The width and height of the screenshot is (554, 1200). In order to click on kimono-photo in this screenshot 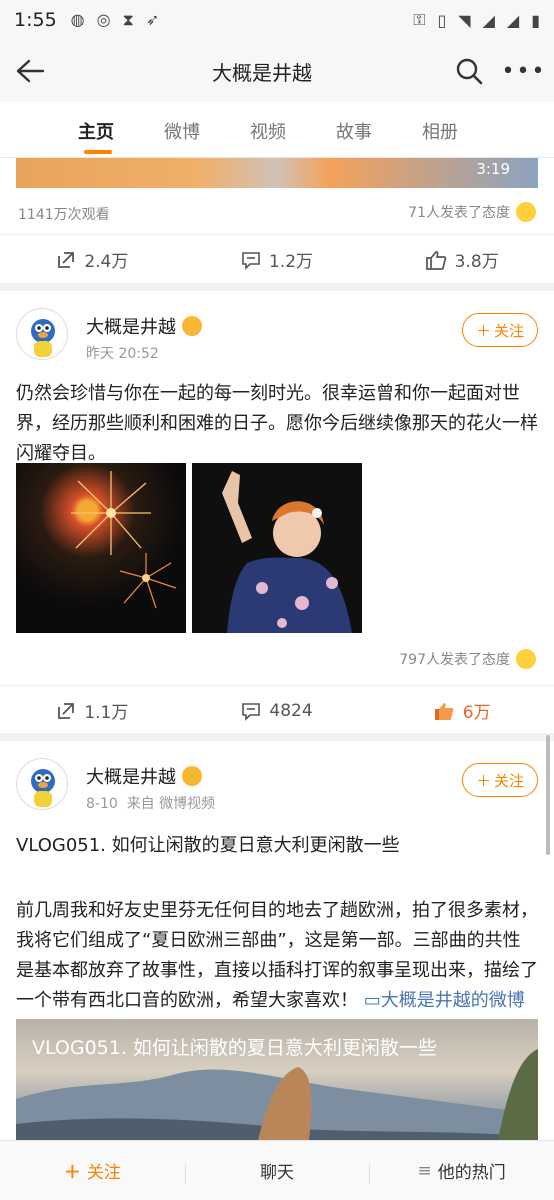, I will do `click(277, 548)`.